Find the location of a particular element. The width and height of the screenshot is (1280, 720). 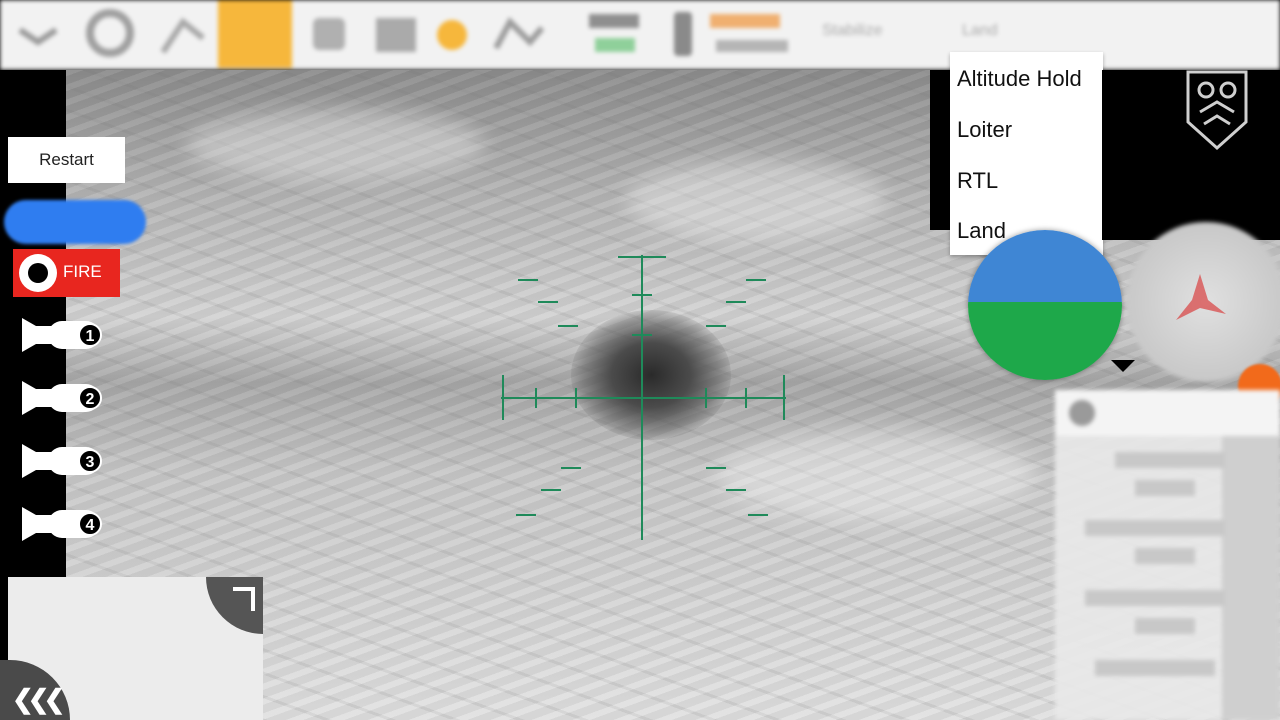

bomb-1-label: 1 is located at coordinates (90, 336).